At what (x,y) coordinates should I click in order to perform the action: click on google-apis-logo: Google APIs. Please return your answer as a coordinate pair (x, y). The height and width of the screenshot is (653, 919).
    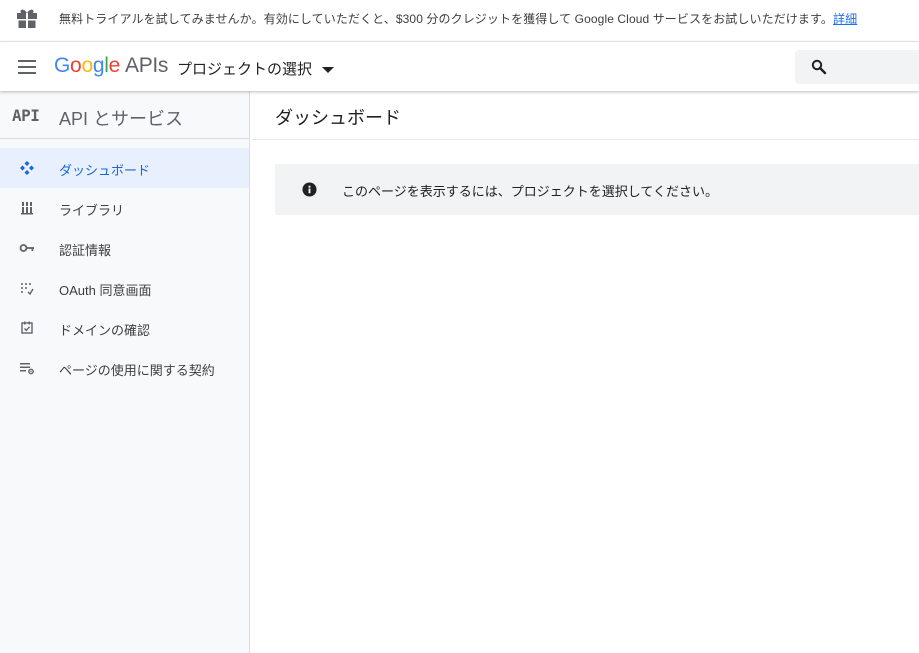
    Looking at the image, I should click on (111, 66).